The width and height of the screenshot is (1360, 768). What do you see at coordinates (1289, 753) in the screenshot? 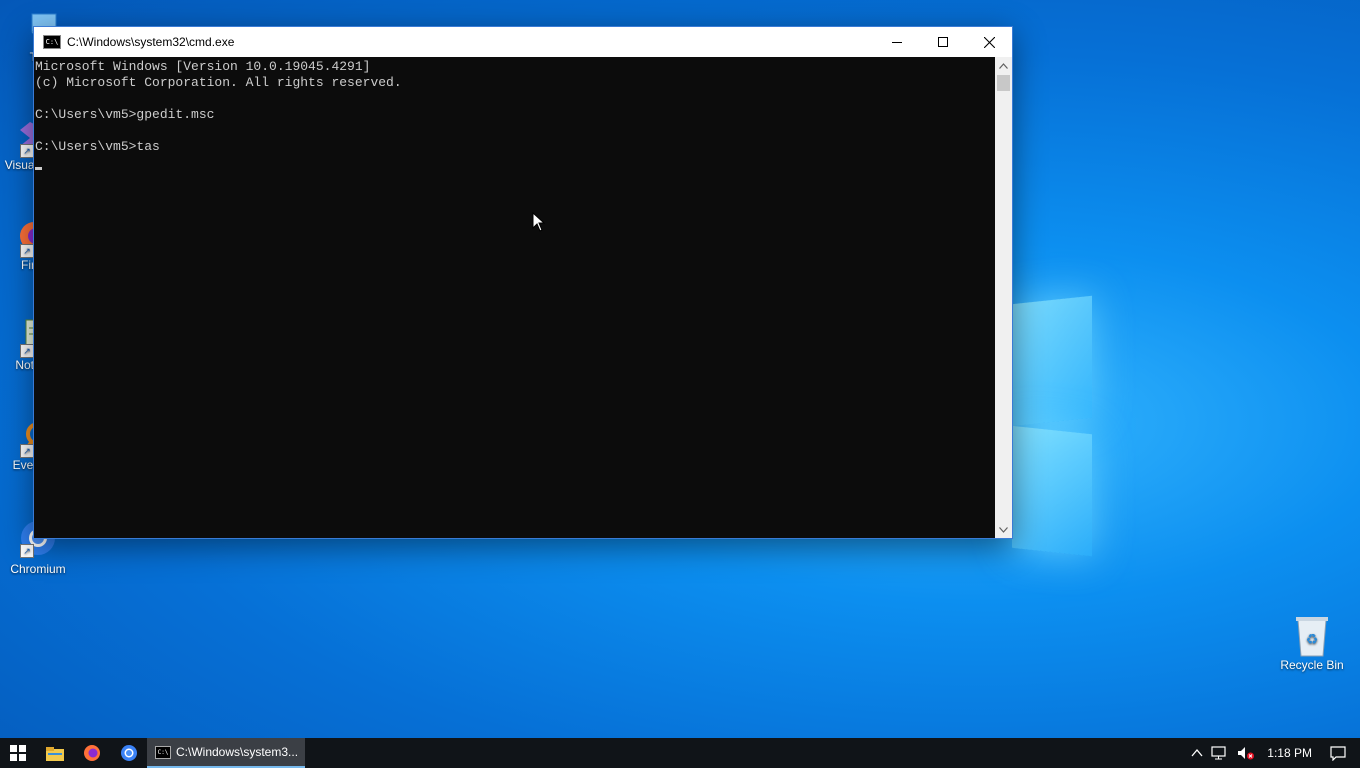
I see `clock: 1:18 PM` at bounding box center [1289, 753].